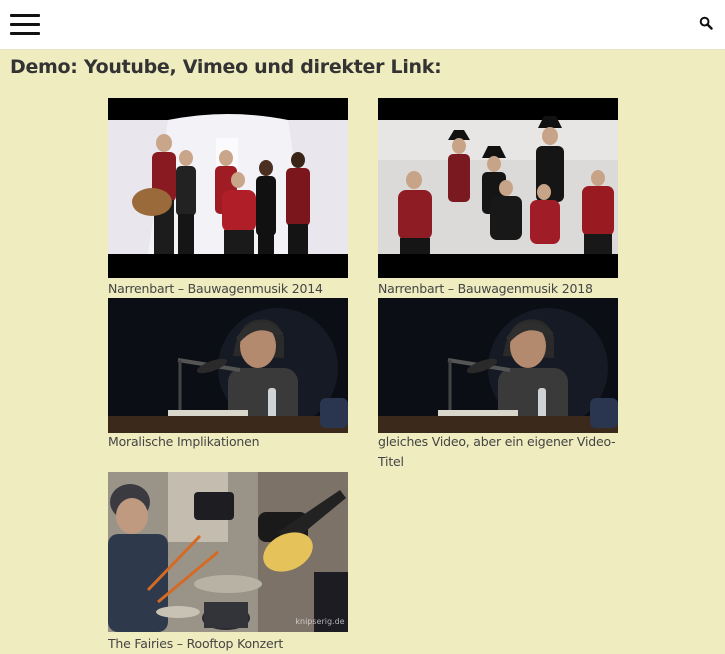  Describe the element at coordinates (706, 23) in the screenshot. I see `search-icon` at that location.